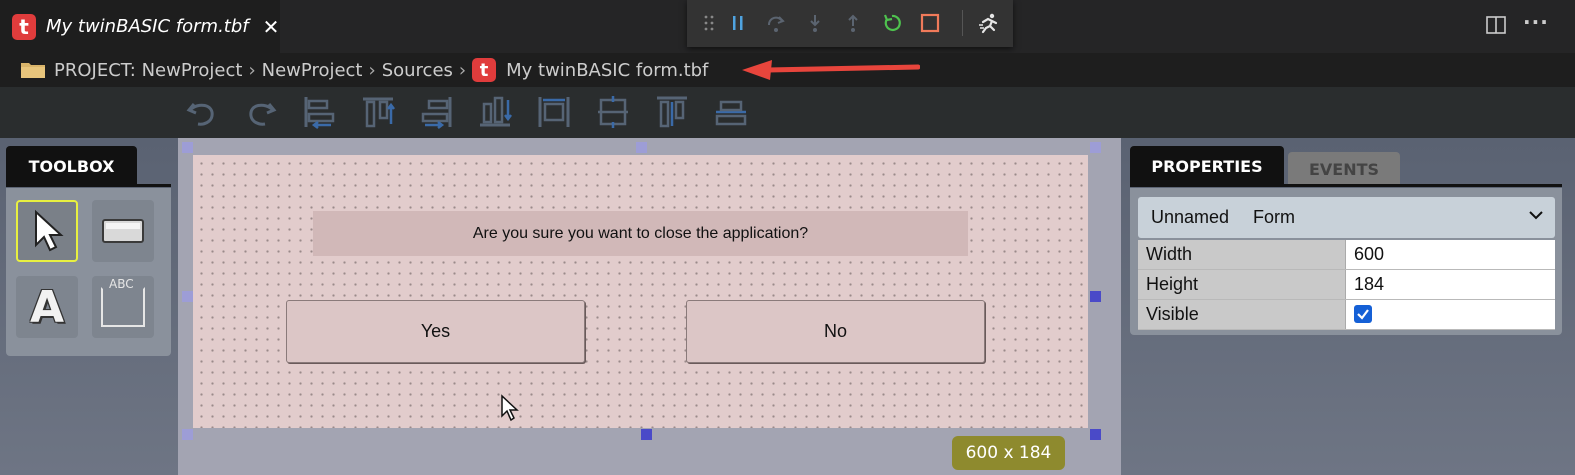 The image size is (1575, 475). Describe the element at coordinates (962, 23) in the screenshot. I see `toolbar-separator` at that location.